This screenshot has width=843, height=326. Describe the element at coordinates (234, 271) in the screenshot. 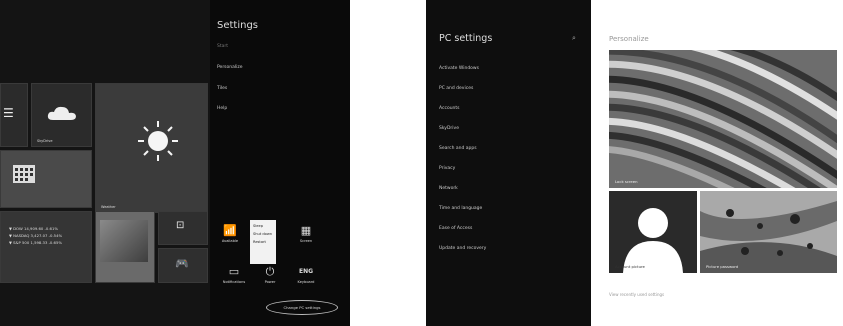

I see `notifications-icon: ▭` at that location.